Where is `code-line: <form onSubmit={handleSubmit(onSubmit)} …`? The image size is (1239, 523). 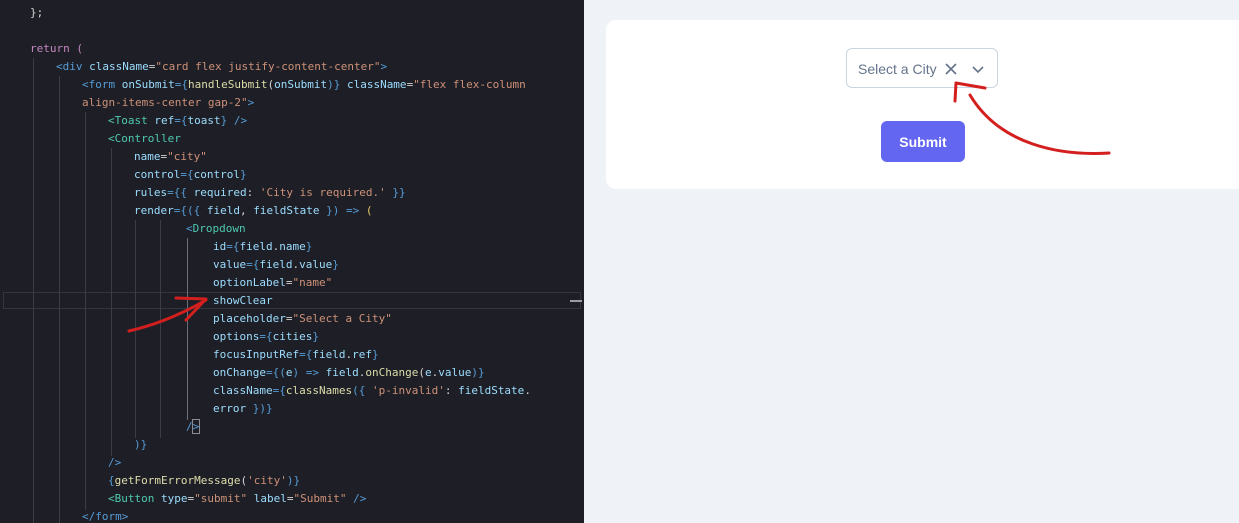
code-line: <form onSubmit={handleSubmit(onSubmit)} … is located at coordinates (304, 84).